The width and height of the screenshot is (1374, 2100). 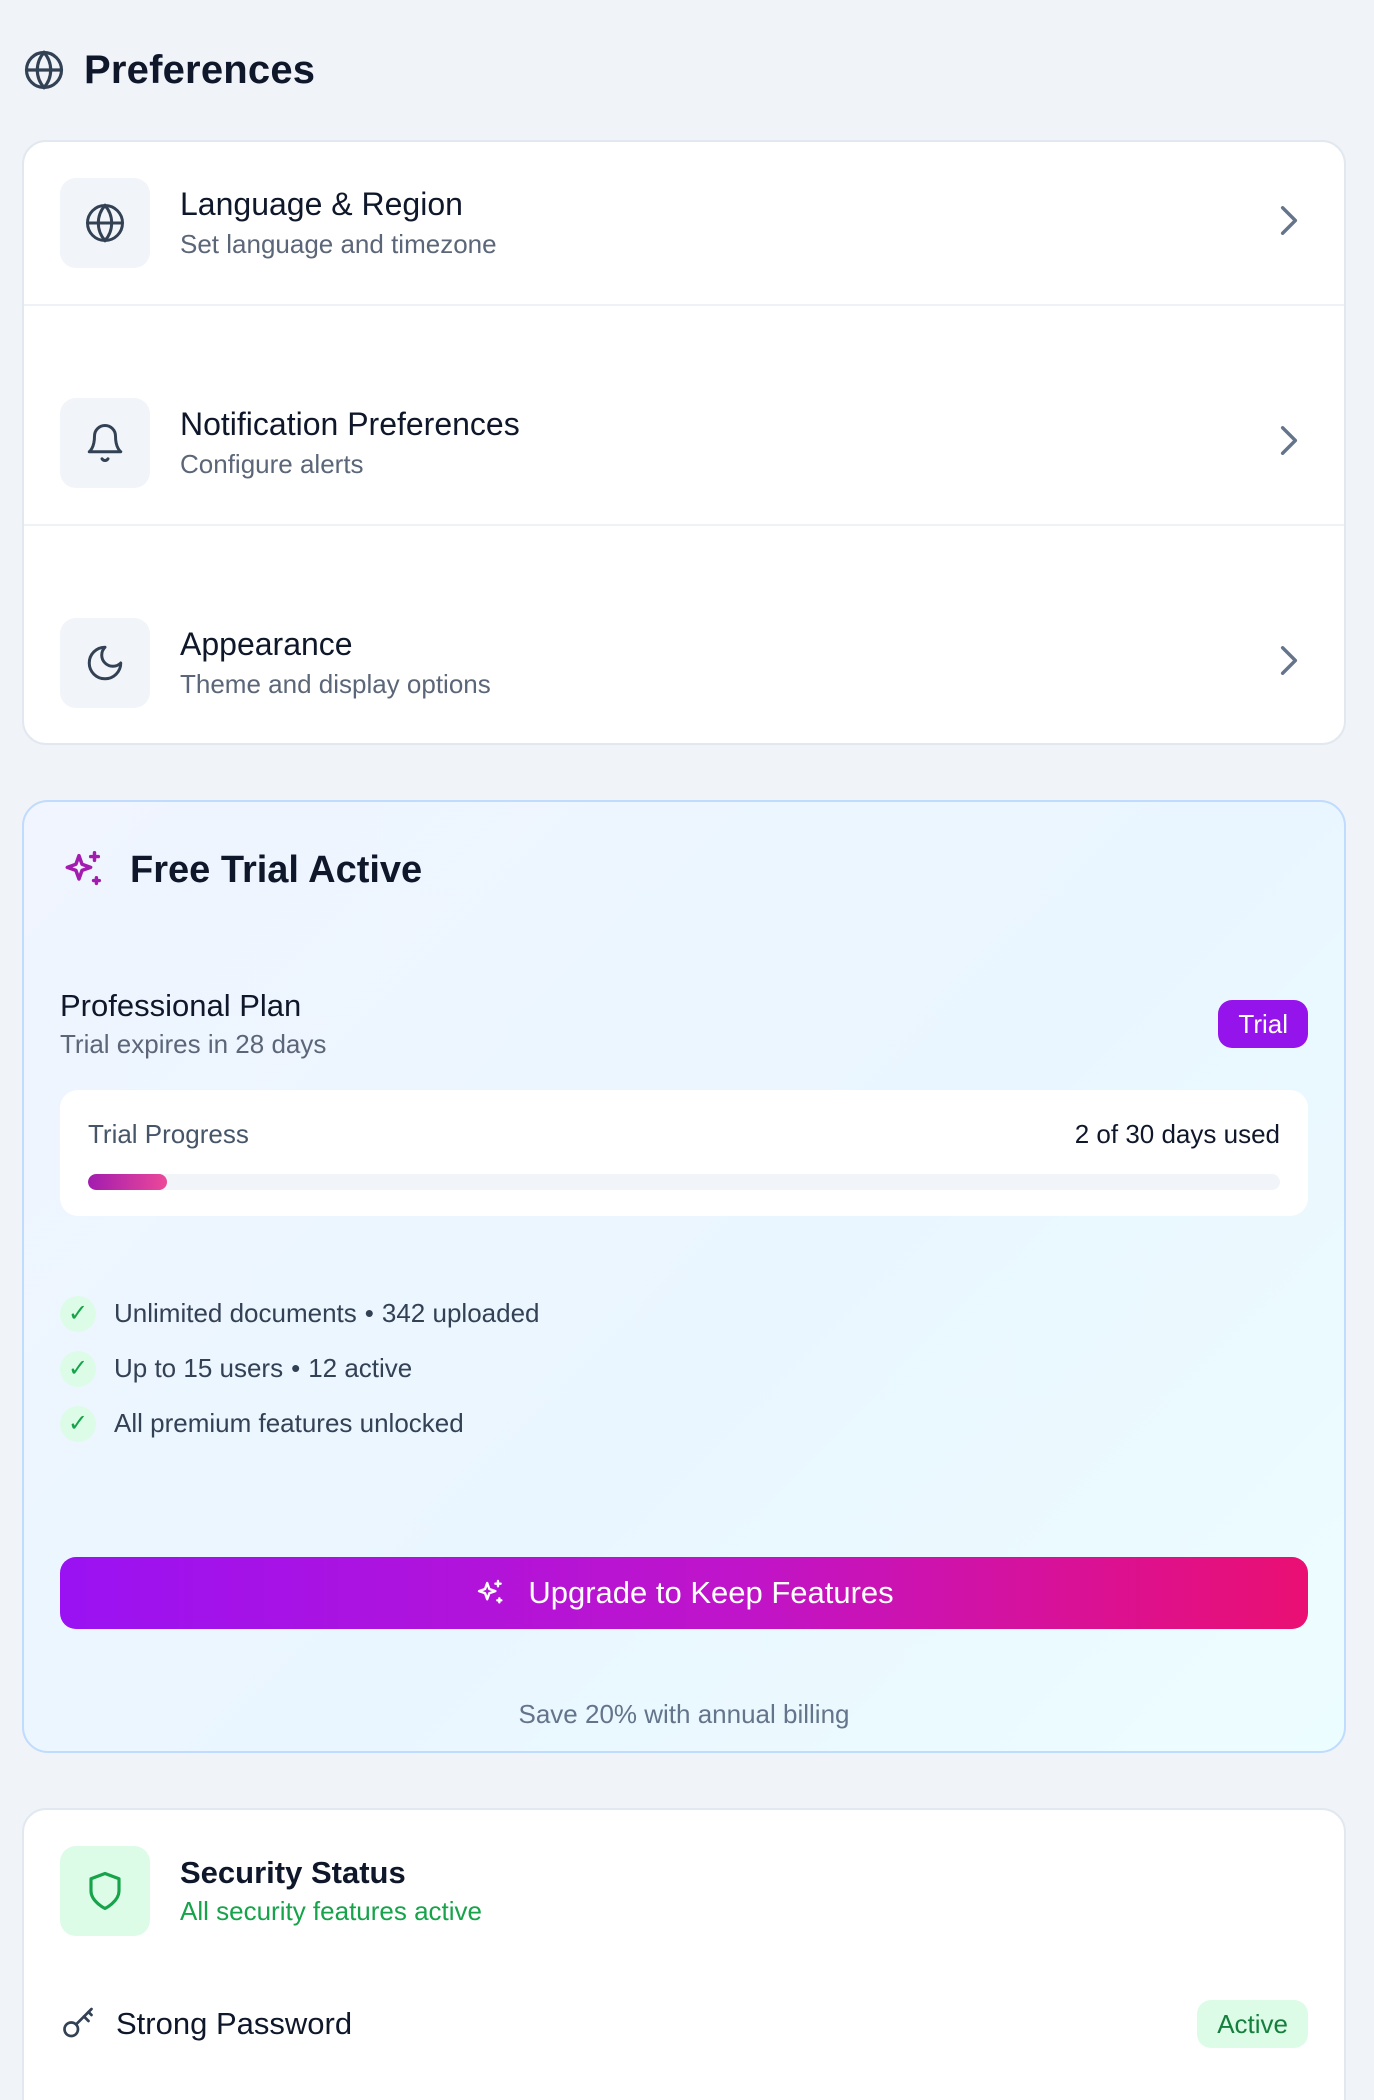 What do you see at coordinates (199, 1368) in the screenshot?
I see `feature-text: Up to 15 users` at bounding box center [199, 1368].